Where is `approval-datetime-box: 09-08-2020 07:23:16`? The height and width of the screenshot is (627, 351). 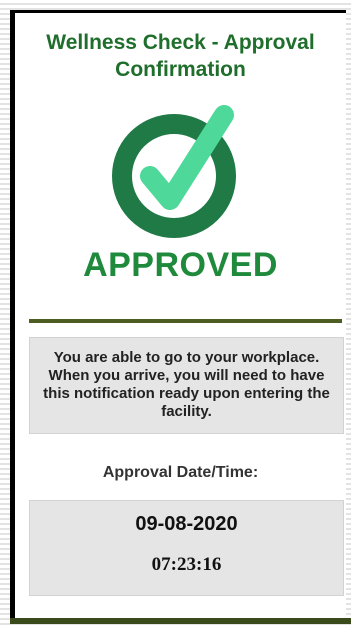
approval-datetime-box: 09-08-2020 07:23:16 is located at coordinates (186, 548).